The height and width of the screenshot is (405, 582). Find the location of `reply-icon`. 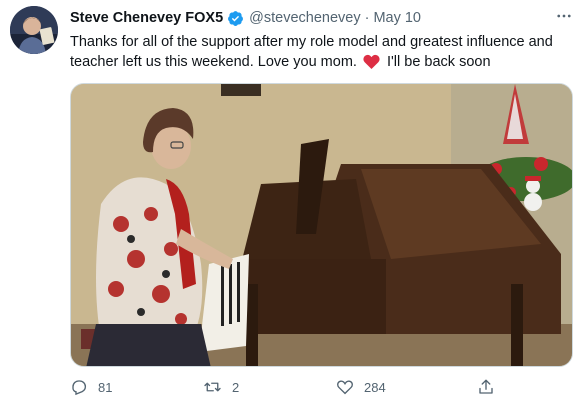

reply-icon is located at coordinates (79, 388).